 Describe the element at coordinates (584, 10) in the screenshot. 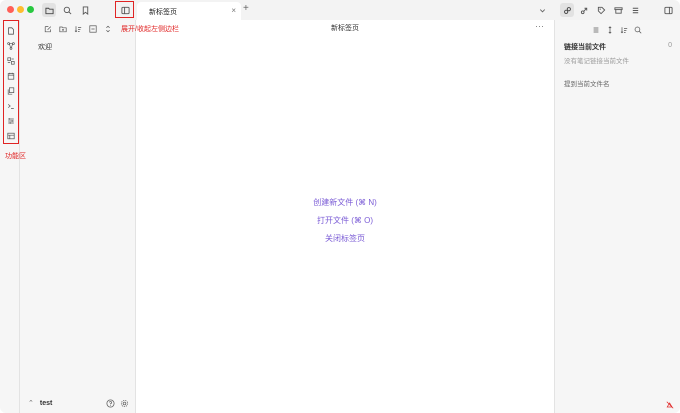

I see `outgoing-links-icon` at that location.